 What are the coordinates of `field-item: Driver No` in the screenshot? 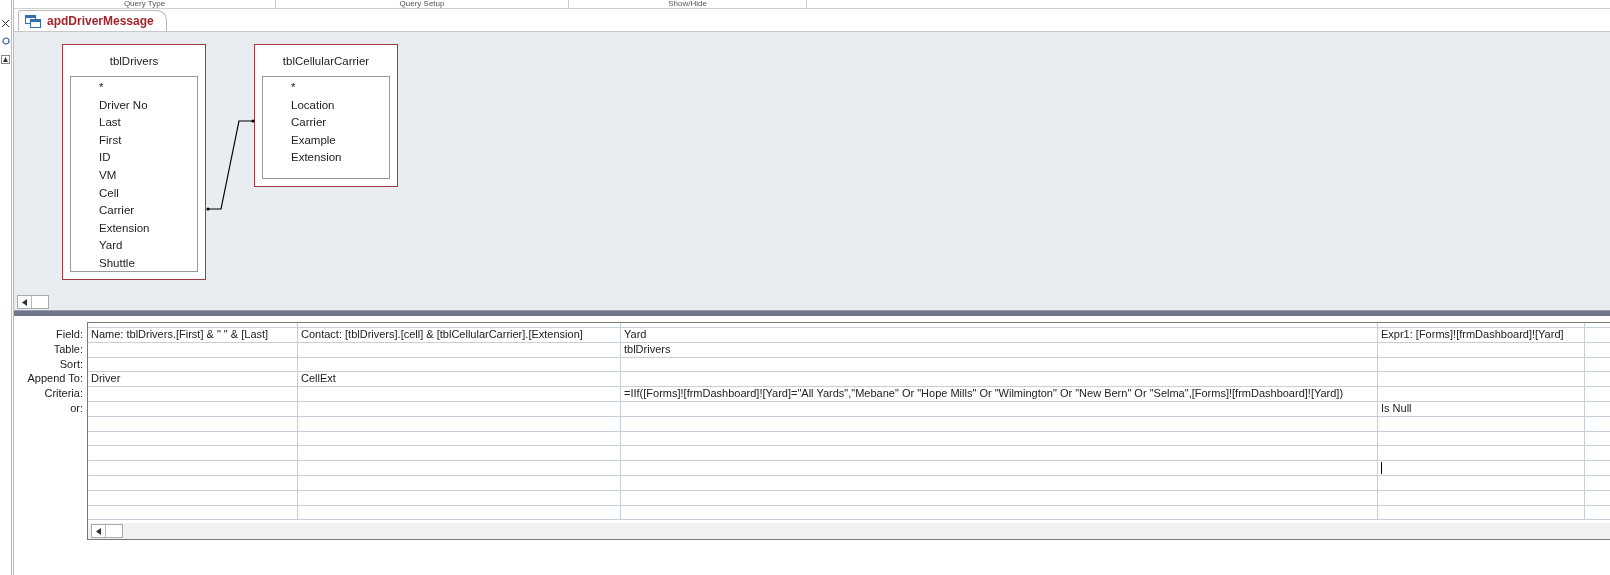 It's located at (134, 105).